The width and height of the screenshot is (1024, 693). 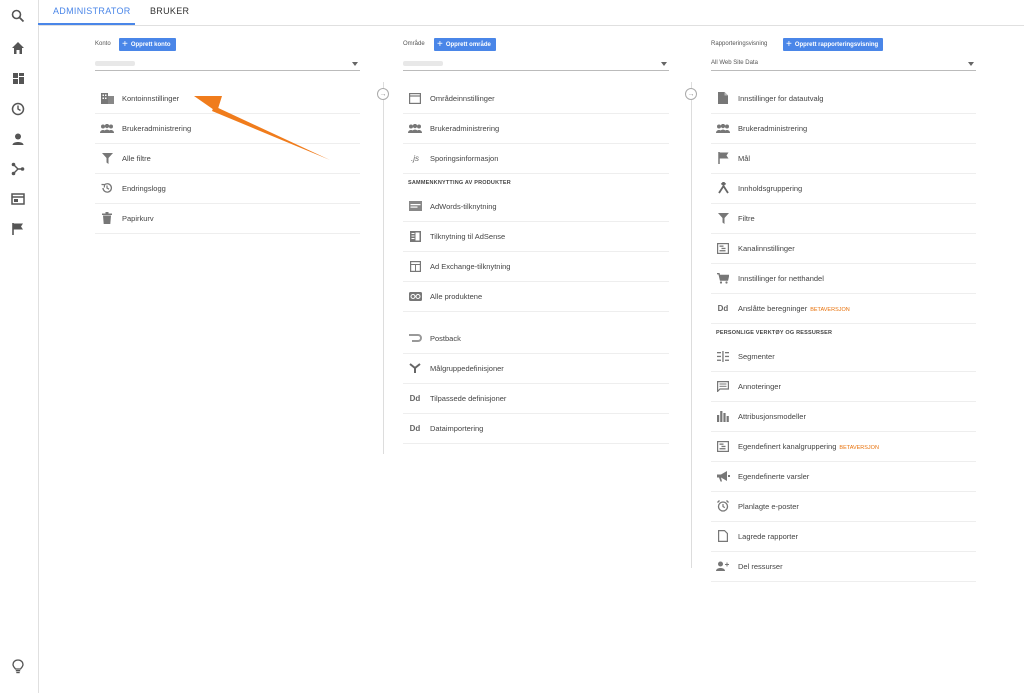 What do you see at coordinates (774, 476) in the screenshot?
I see `menu-item-label: Egendefinerte varsler` at bounding box center [774, 476].